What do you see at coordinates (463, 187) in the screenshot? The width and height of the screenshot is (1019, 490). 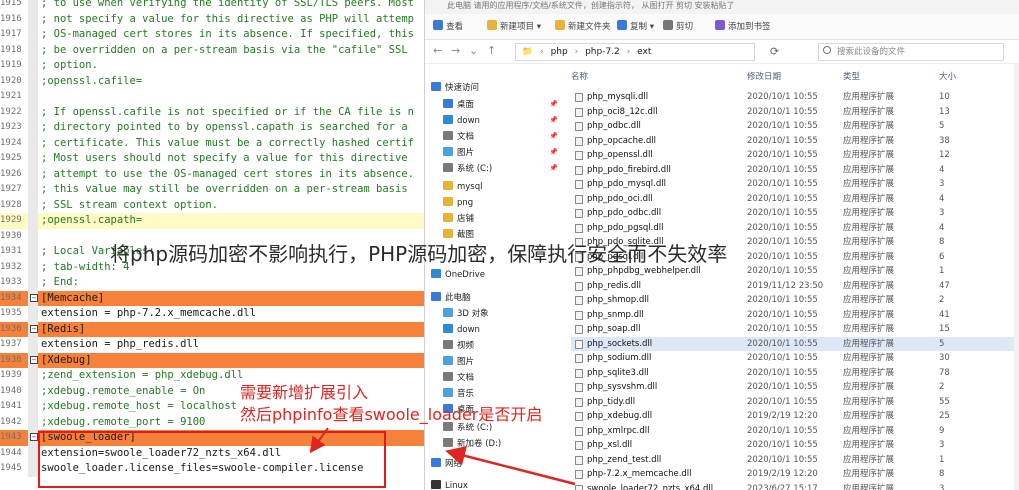 I see `nav-item: mysql` at bounding box center [463, 187].